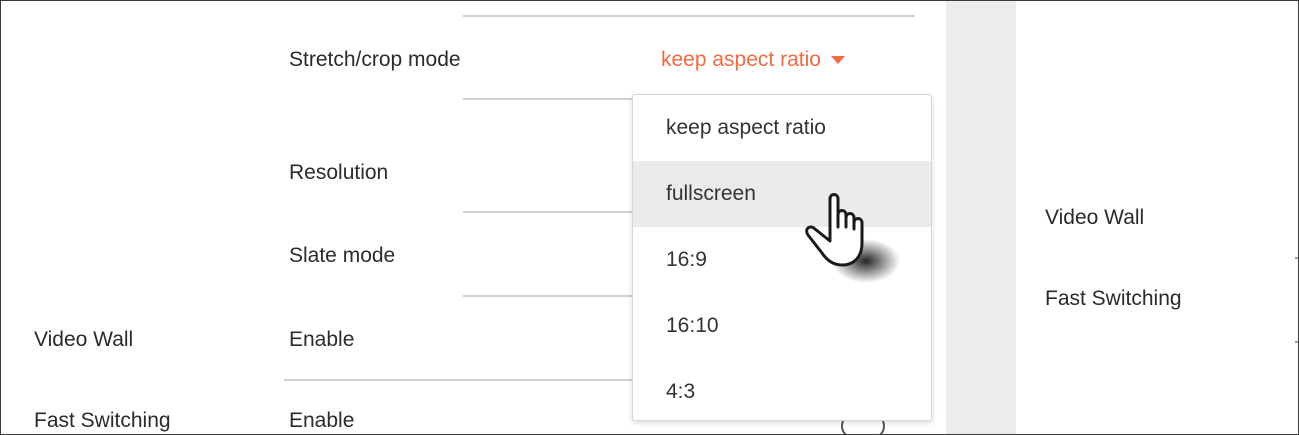 The width and height of the screenshot is (1299, 435). What do you see at coordinates (322, 339) in the screenshot?
I see `video-wall-enable-label: Enable` at bounding box center [322, 339].